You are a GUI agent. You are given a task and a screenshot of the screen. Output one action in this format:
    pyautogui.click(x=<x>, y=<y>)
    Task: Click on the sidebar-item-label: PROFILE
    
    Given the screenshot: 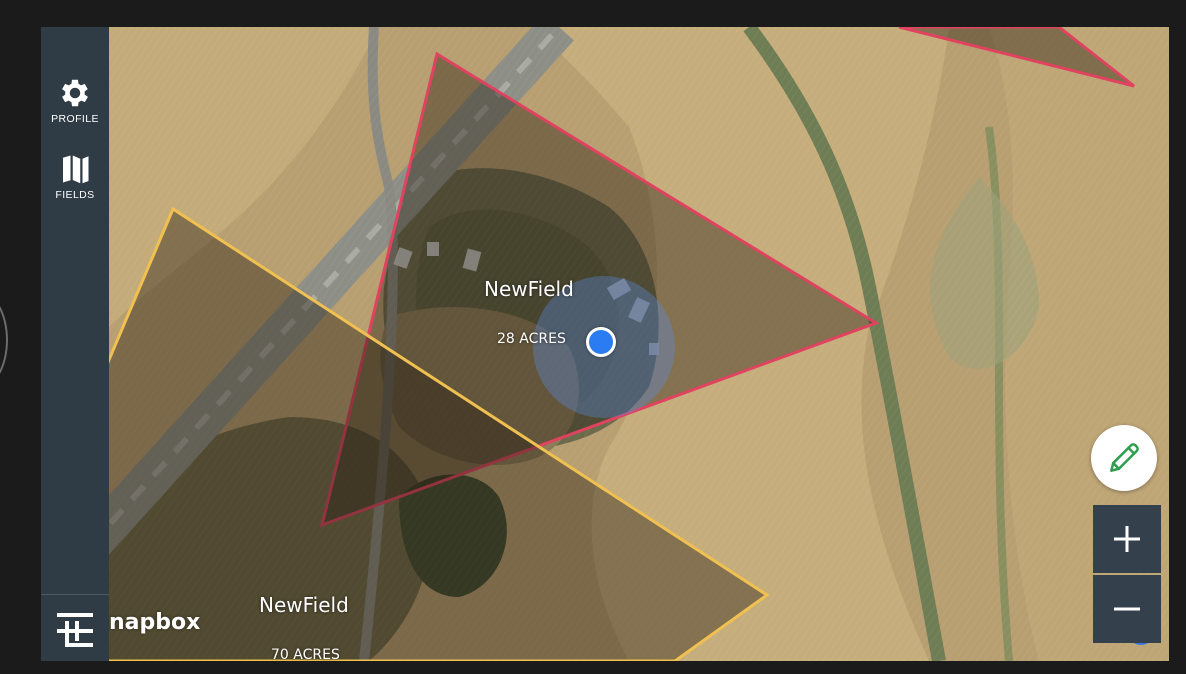 What is the action you would take?
    pyautogui.click(x=75, y=119)
    